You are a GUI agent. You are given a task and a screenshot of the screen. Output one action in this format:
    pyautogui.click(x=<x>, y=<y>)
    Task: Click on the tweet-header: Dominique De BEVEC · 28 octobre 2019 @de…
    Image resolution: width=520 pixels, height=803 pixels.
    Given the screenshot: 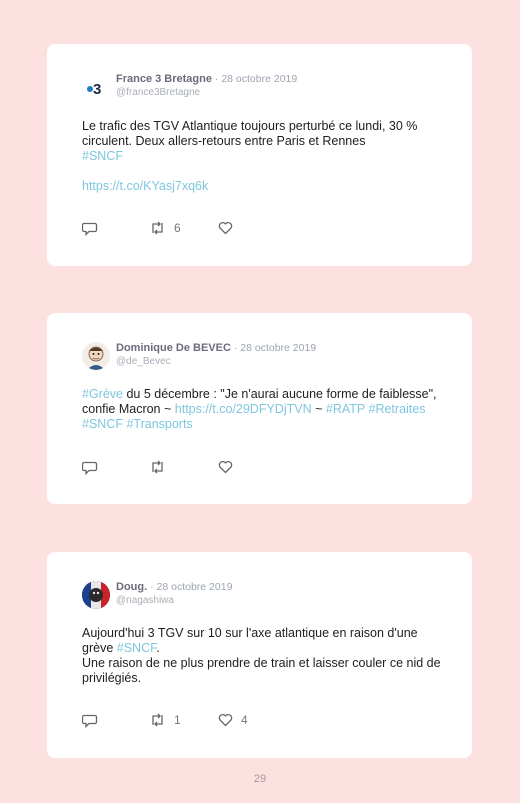 What is the action you would take?
    pyautogui.click(x=216, y=355)
    